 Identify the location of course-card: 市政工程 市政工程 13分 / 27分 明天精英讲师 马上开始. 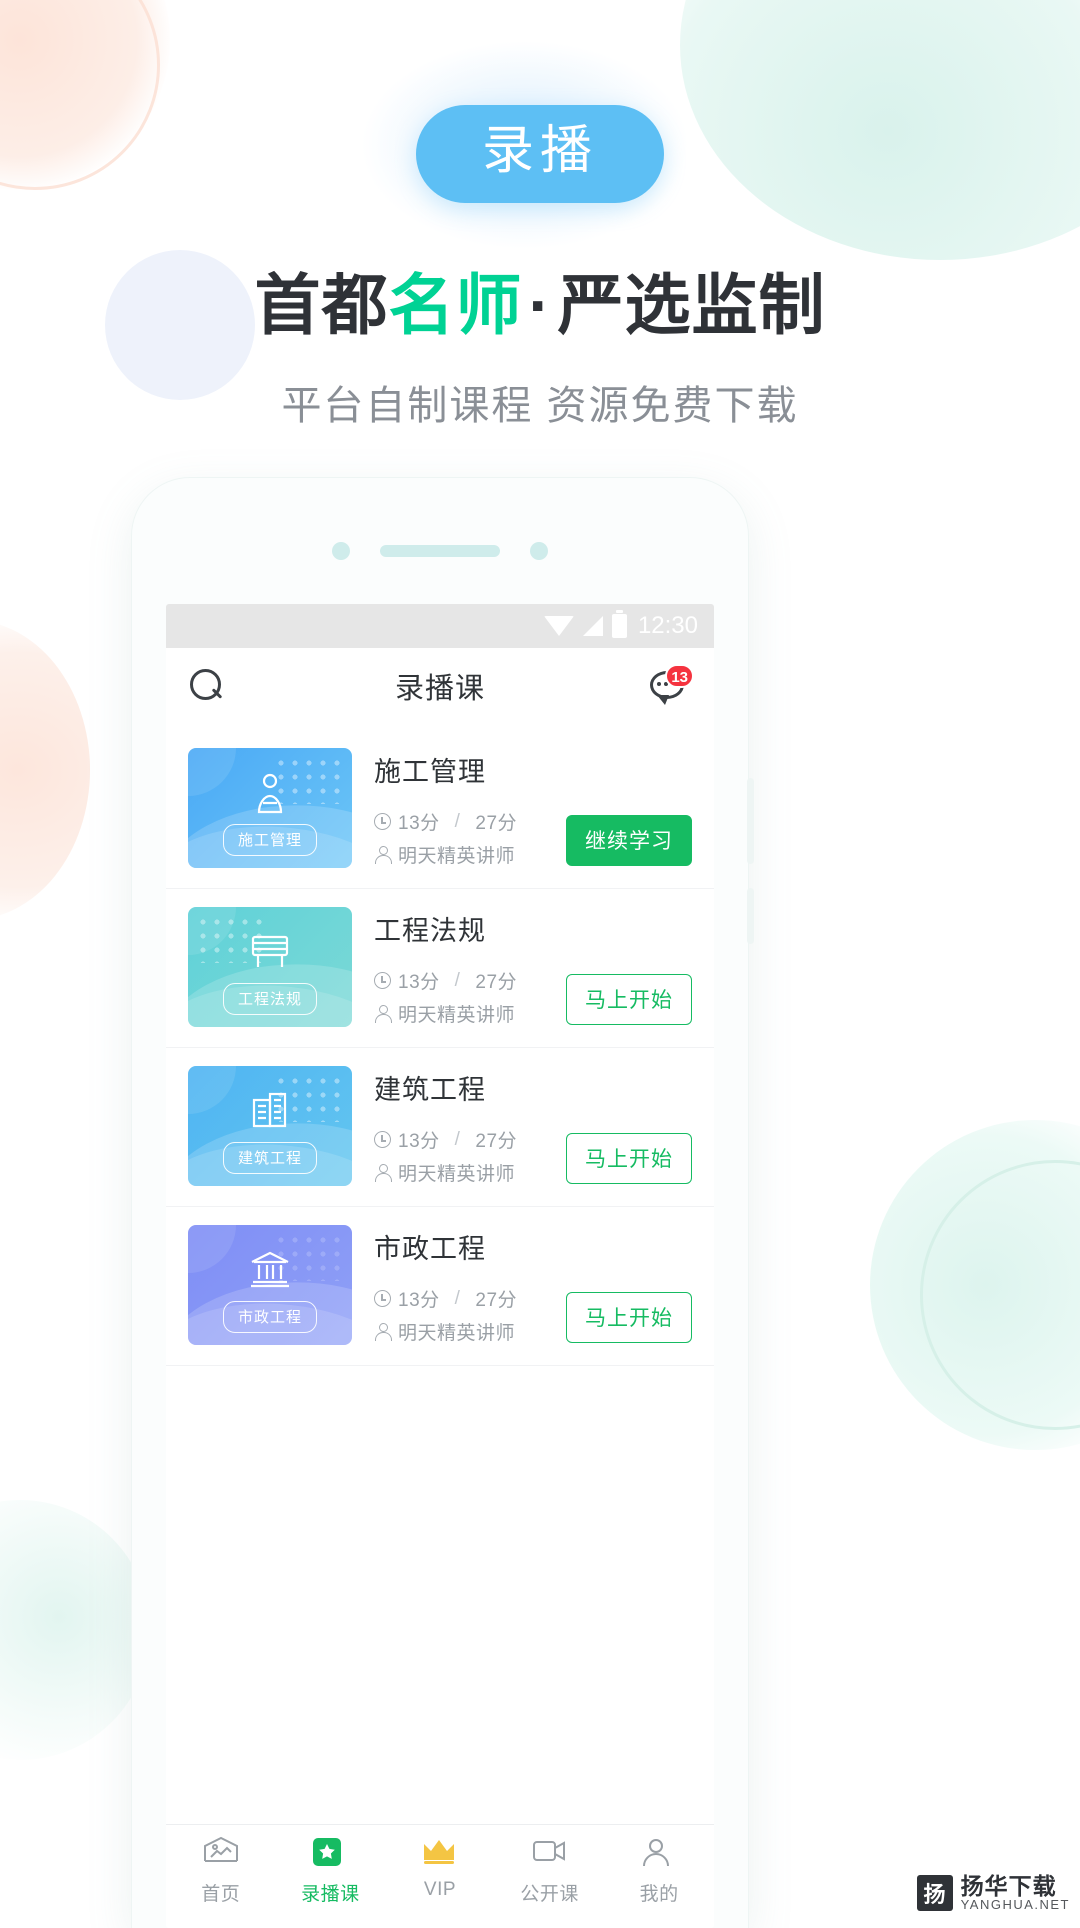
(440, 1286).